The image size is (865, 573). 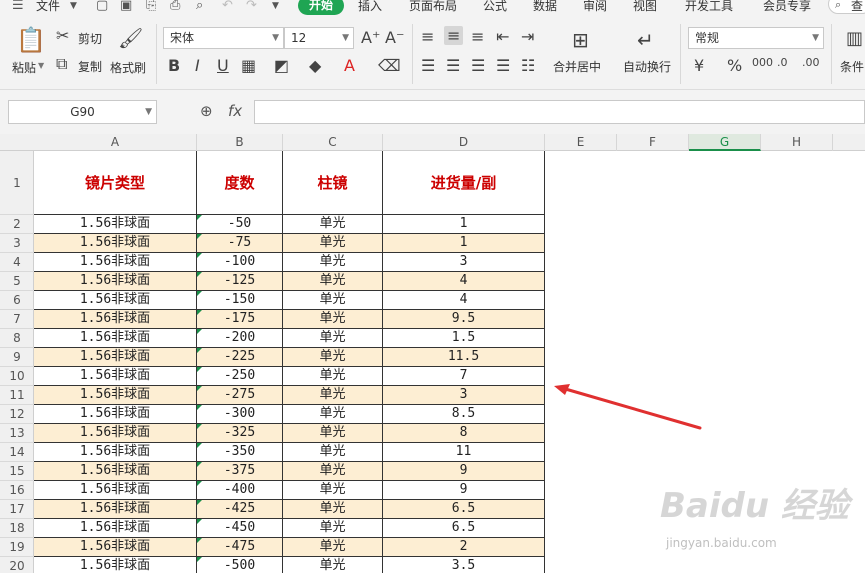 What do you see at coordinates (17, 395) in the screenshot?
I see `row-header: 11` at bounding box center [17, 395].